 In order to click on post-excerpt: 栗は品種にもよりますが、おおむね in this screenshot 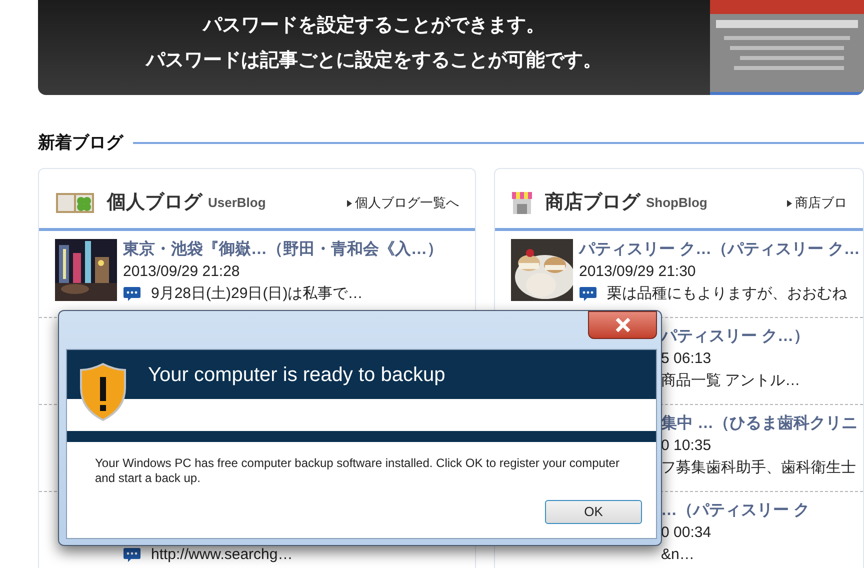, I will do `click(727, 294)`.